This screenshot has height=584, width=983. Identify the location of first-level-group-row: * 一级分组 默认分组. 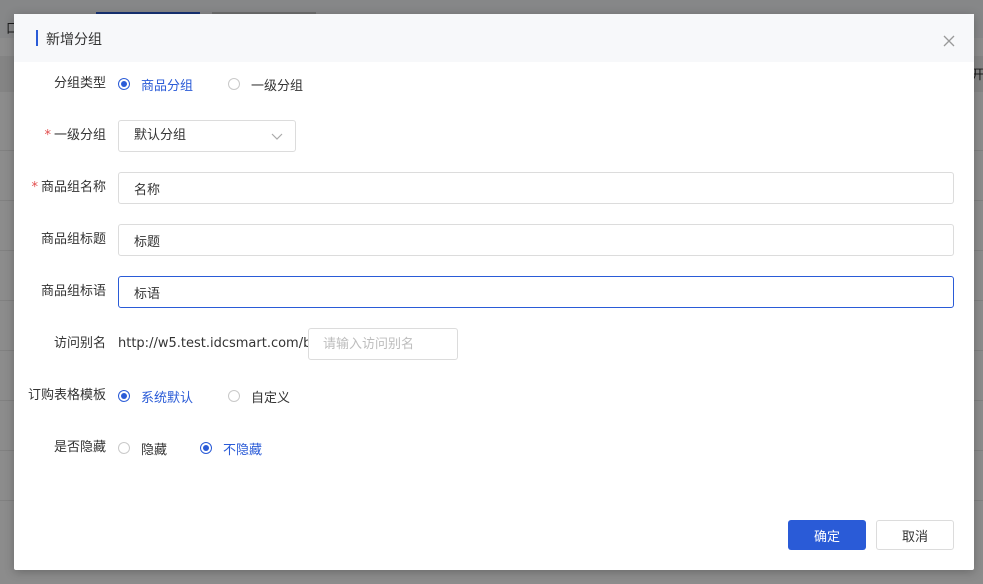
(494, 136).